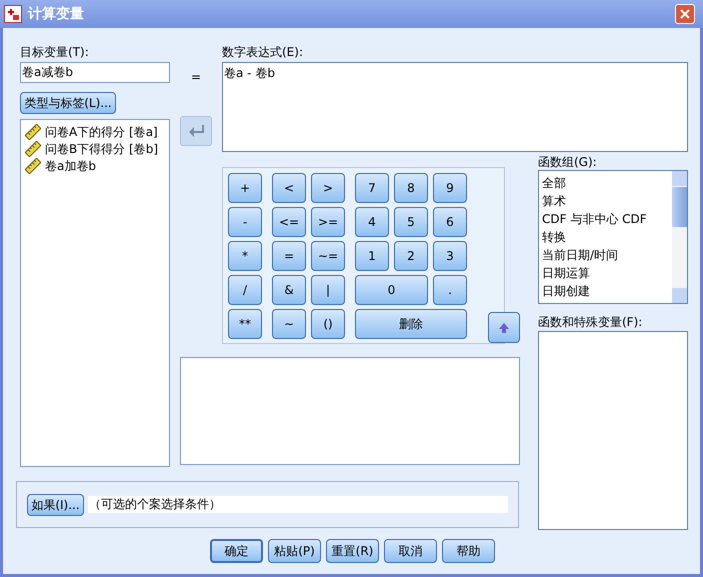 This screenshot has width=703, height=577. Describe the element at coordinates (607, 291) in the screenshot. I see `function-group-item: 日期创建` at that location.